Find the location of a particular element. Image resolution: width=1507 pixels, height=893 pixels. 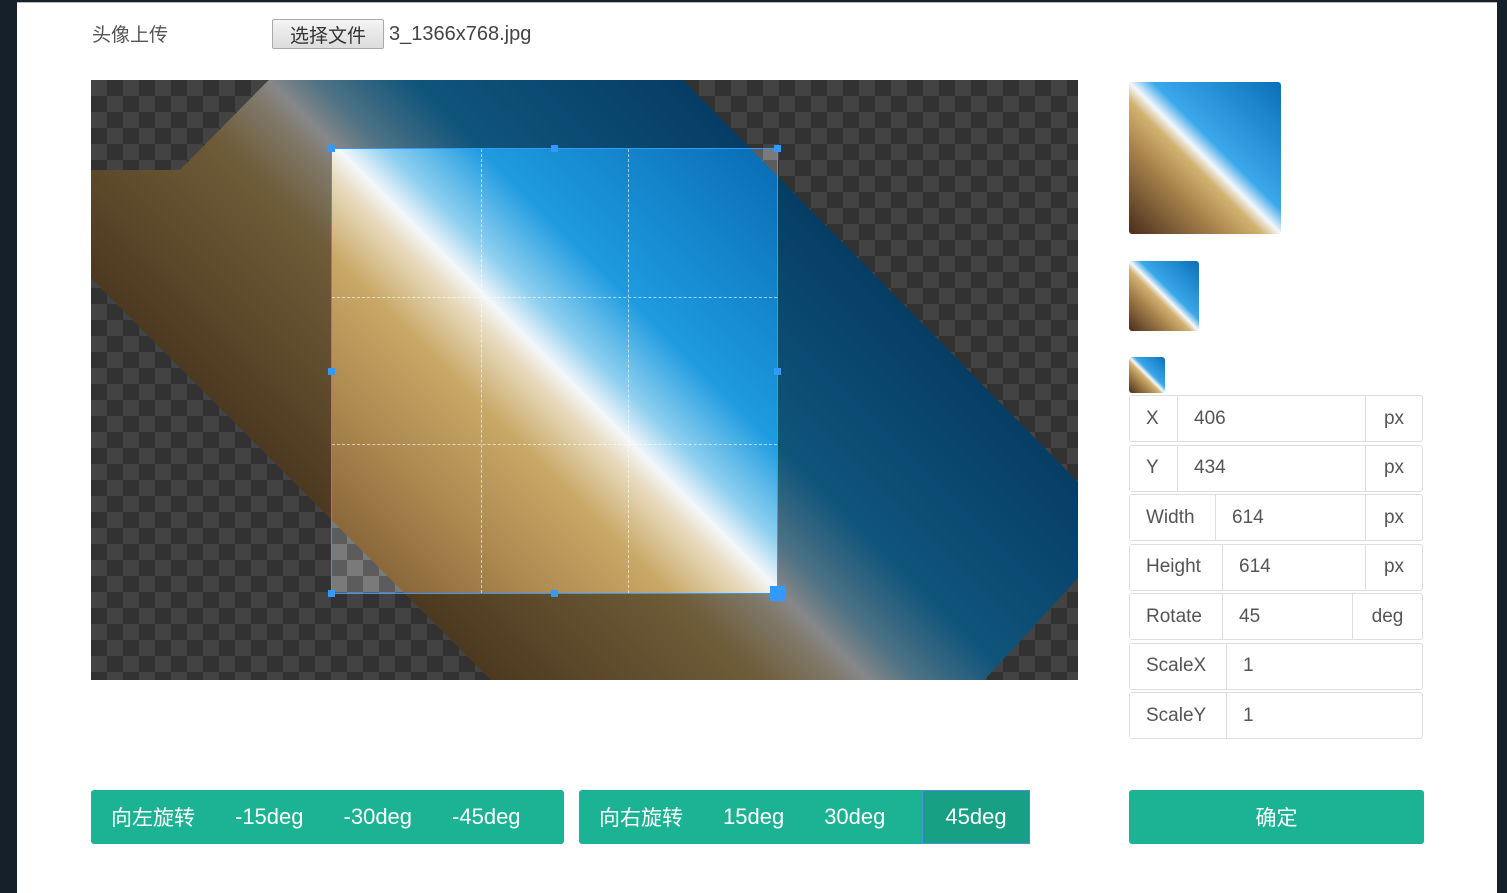

field-height: Height 614 px is located at coordinates (1276, 567).